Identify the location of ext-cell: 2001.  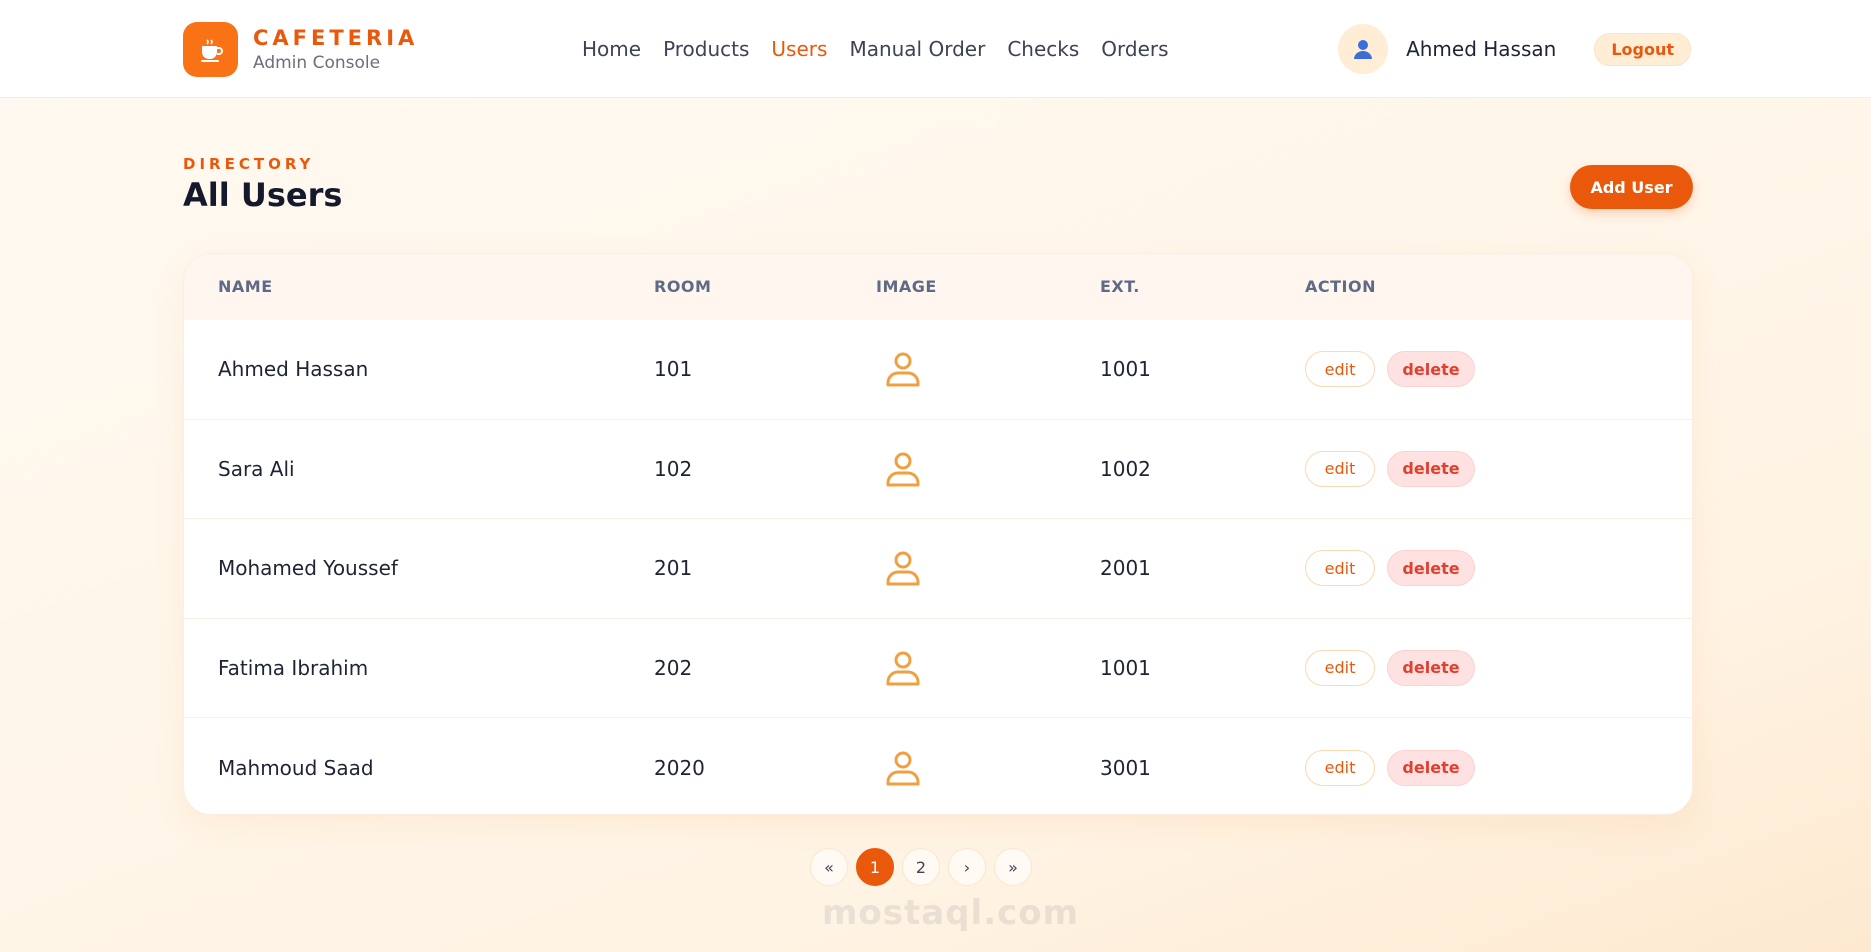
(1125, 568).